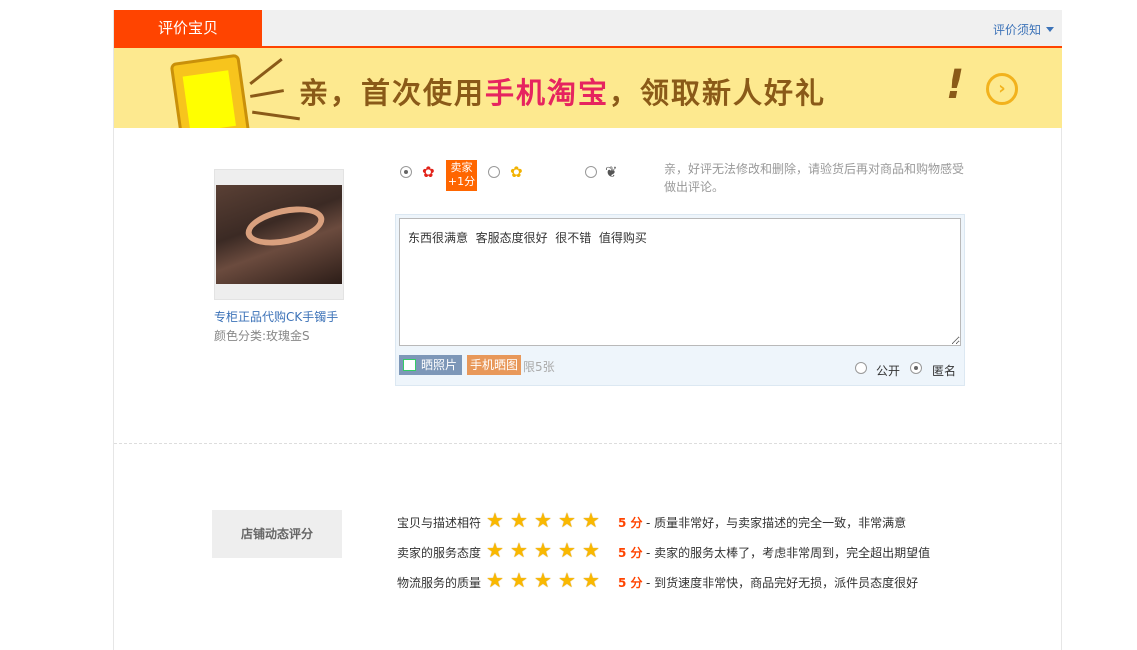  I want to click on review-editor: 东西很满意 客服态度很好 很不错 值得购买 晒照片 手机晒图 限5张 公开 匿名, so click(680, 300).